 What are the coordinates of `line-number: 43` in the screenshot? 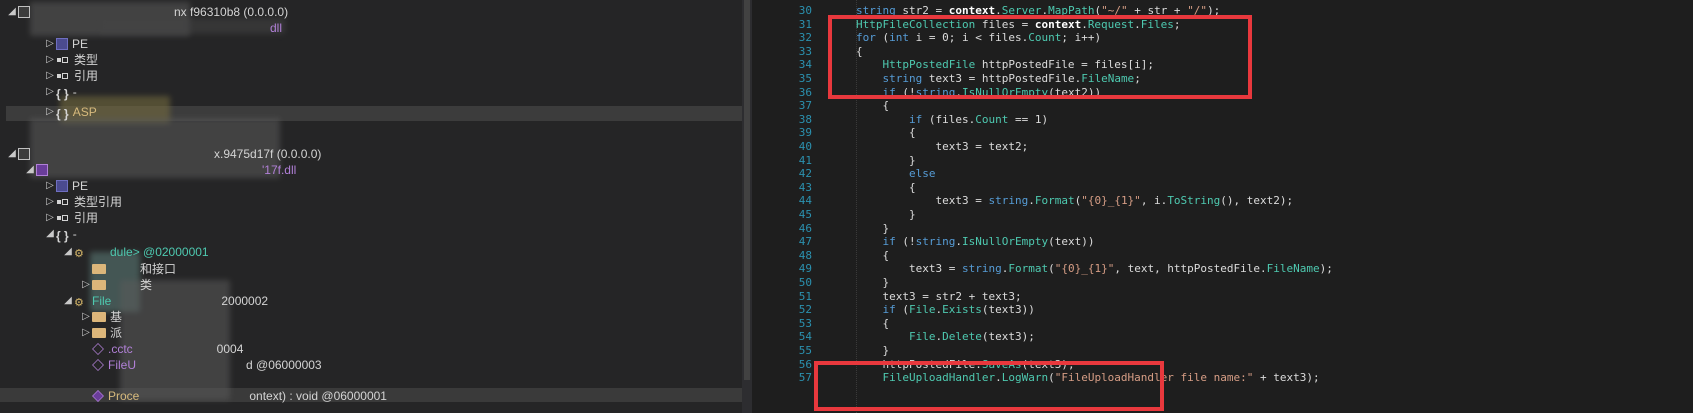 It's located at (805, 187).